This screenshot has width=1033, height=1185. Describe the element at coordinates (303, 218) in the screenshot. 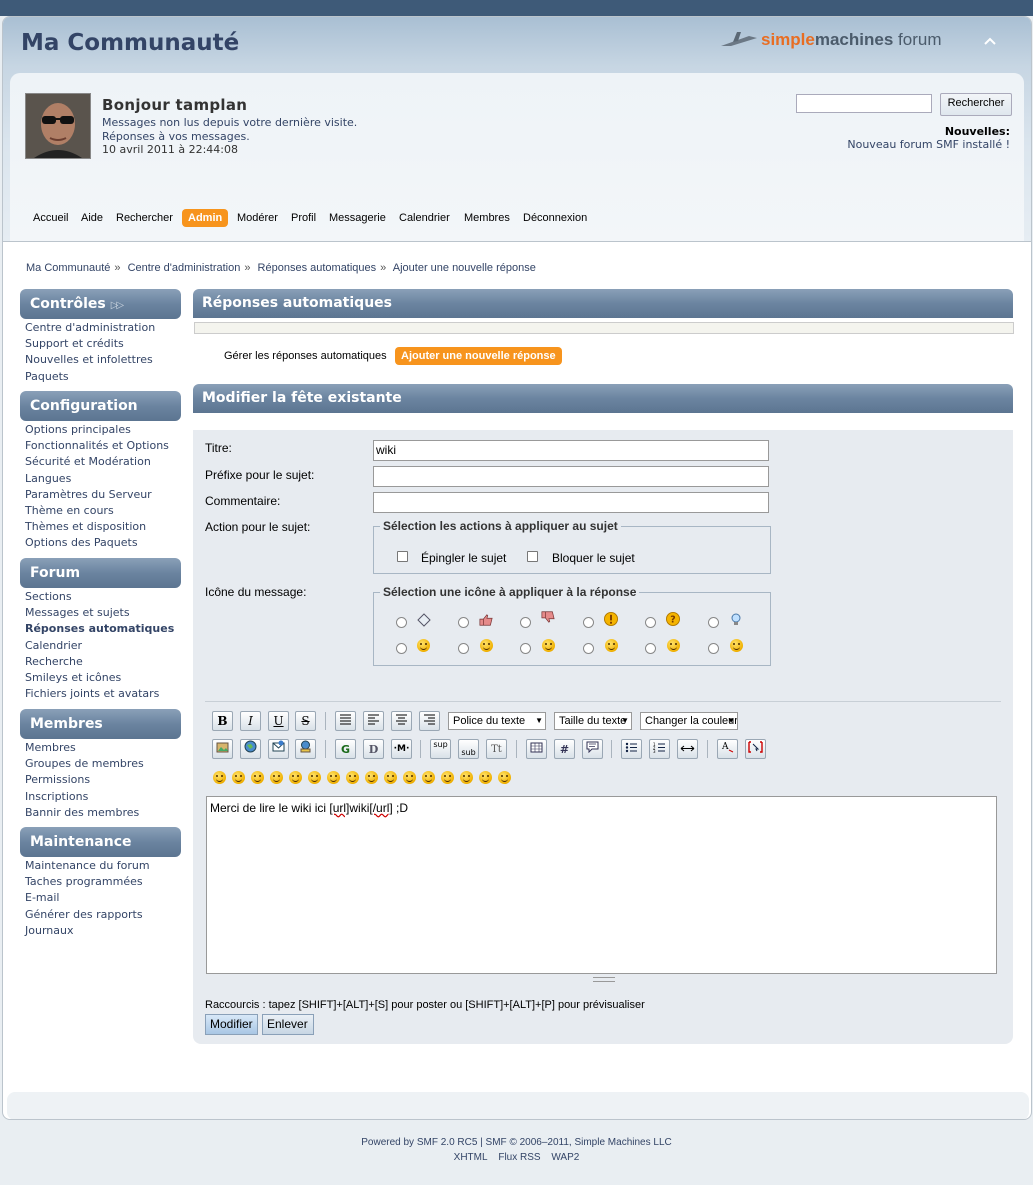

I see `menu-profil: Profil` at that location.